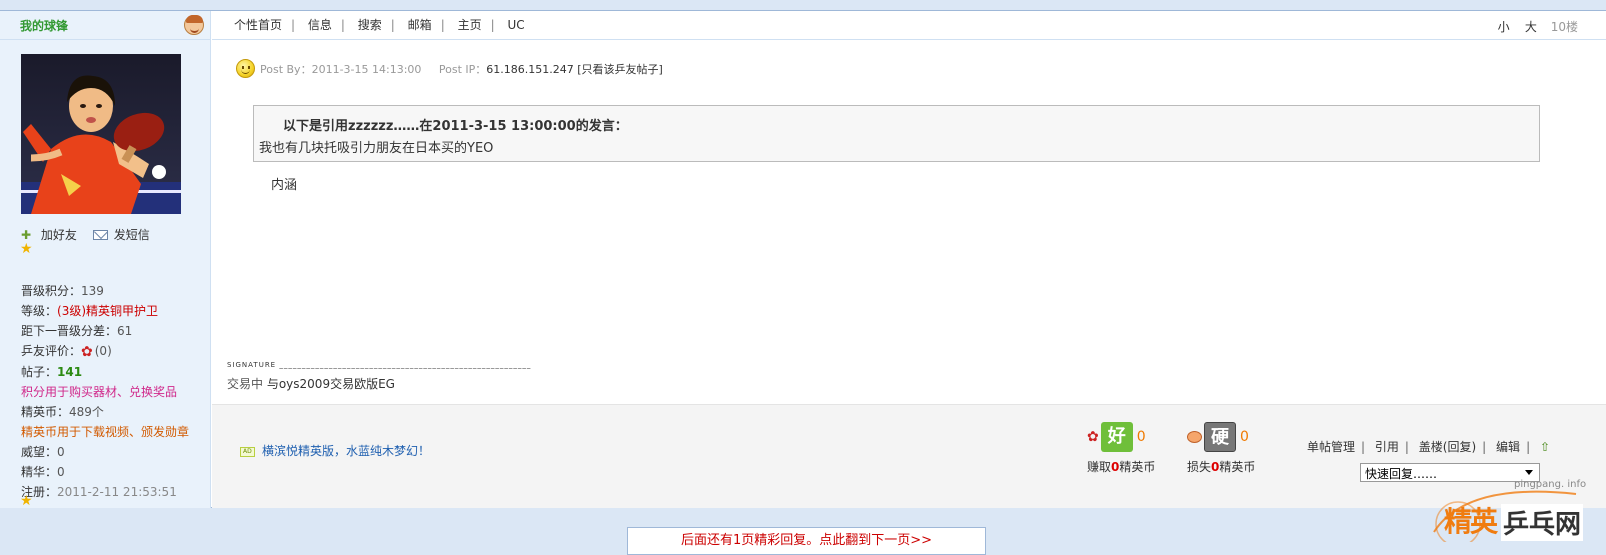  I want to click on signature: 交易中 与oys2009交易欧版EG, so click(311, 383).